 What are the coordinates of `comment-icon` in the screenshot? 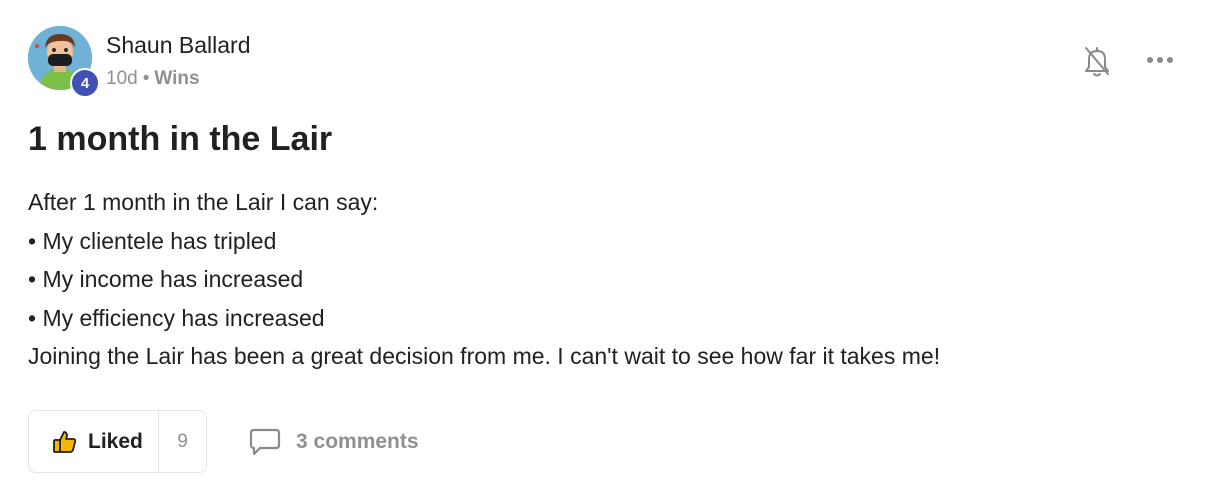 It's located at (265, 442).